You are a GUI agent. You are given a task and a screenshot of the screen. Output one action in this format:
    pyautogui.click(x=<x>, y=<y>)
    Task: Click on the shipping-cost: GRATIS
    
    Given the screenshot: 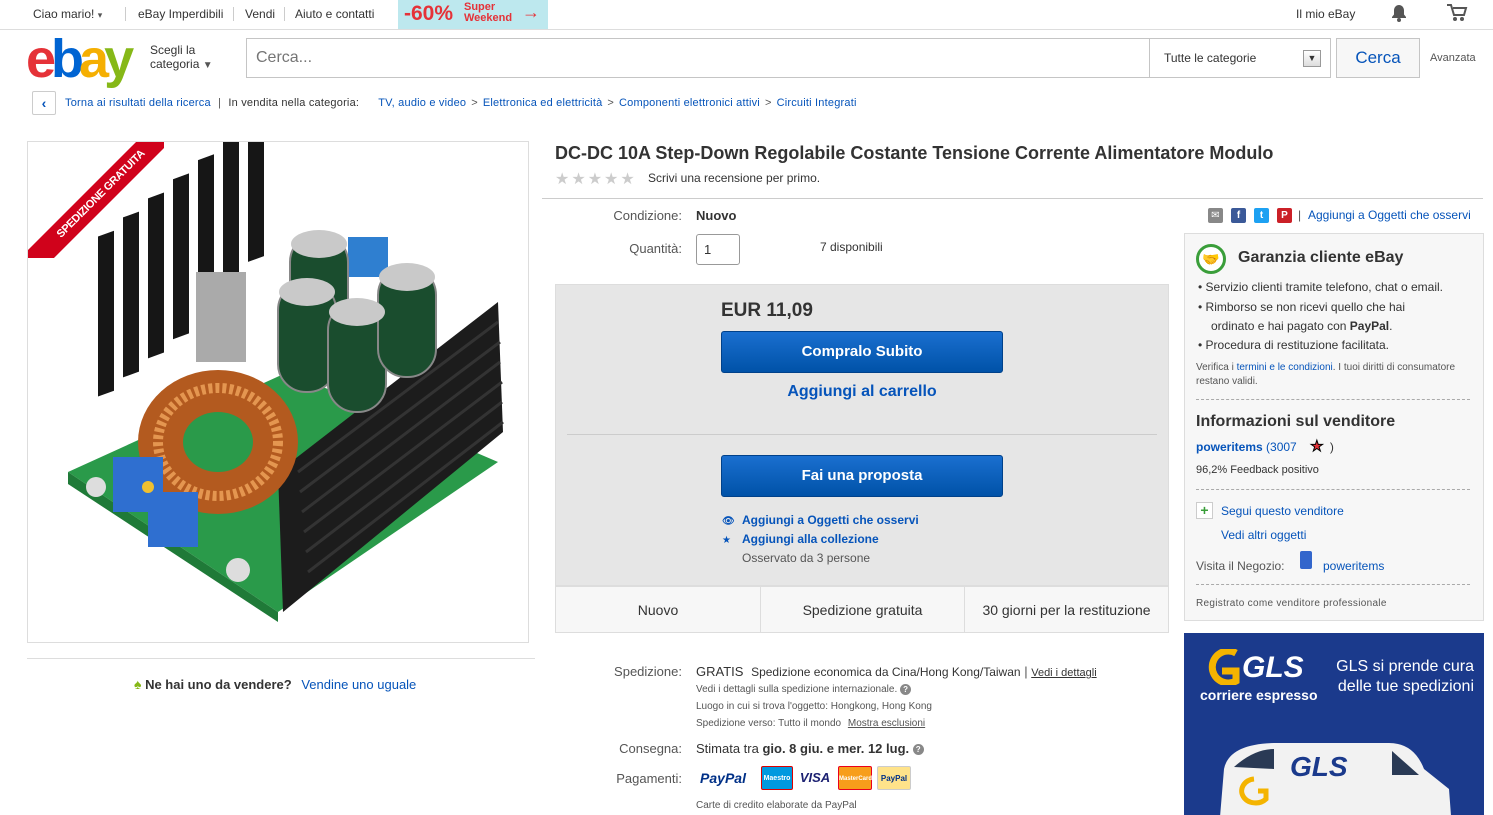 What is the action you would take?
    pyautogui.click(x=720, y=671)
    